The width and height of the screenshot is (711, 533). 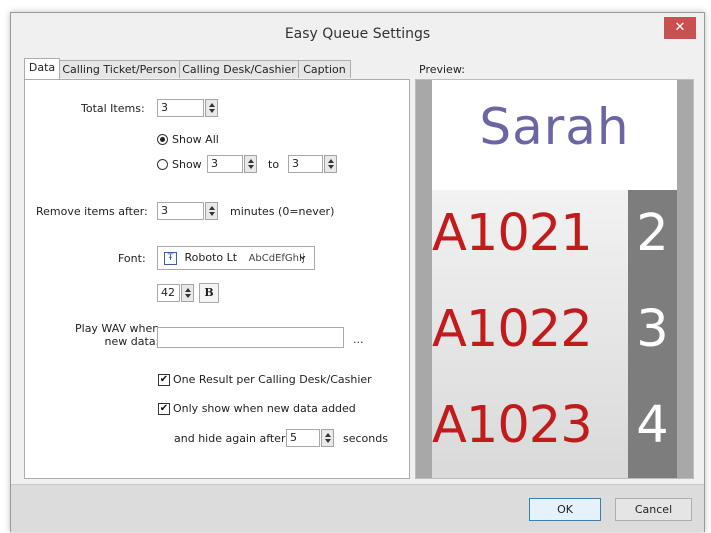 I want to click on close-button: ✕, so click(x=680, y=28).